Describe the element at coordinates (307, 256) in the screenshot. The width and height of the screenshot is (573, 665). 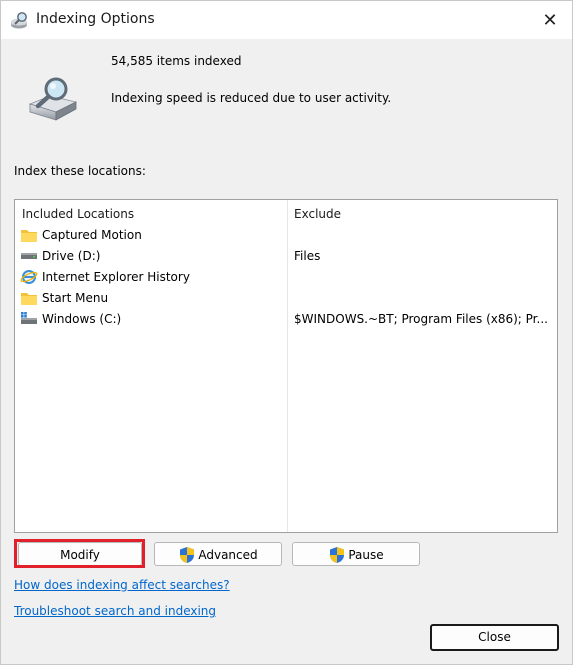
I see `location-exclude: Files` at that location.